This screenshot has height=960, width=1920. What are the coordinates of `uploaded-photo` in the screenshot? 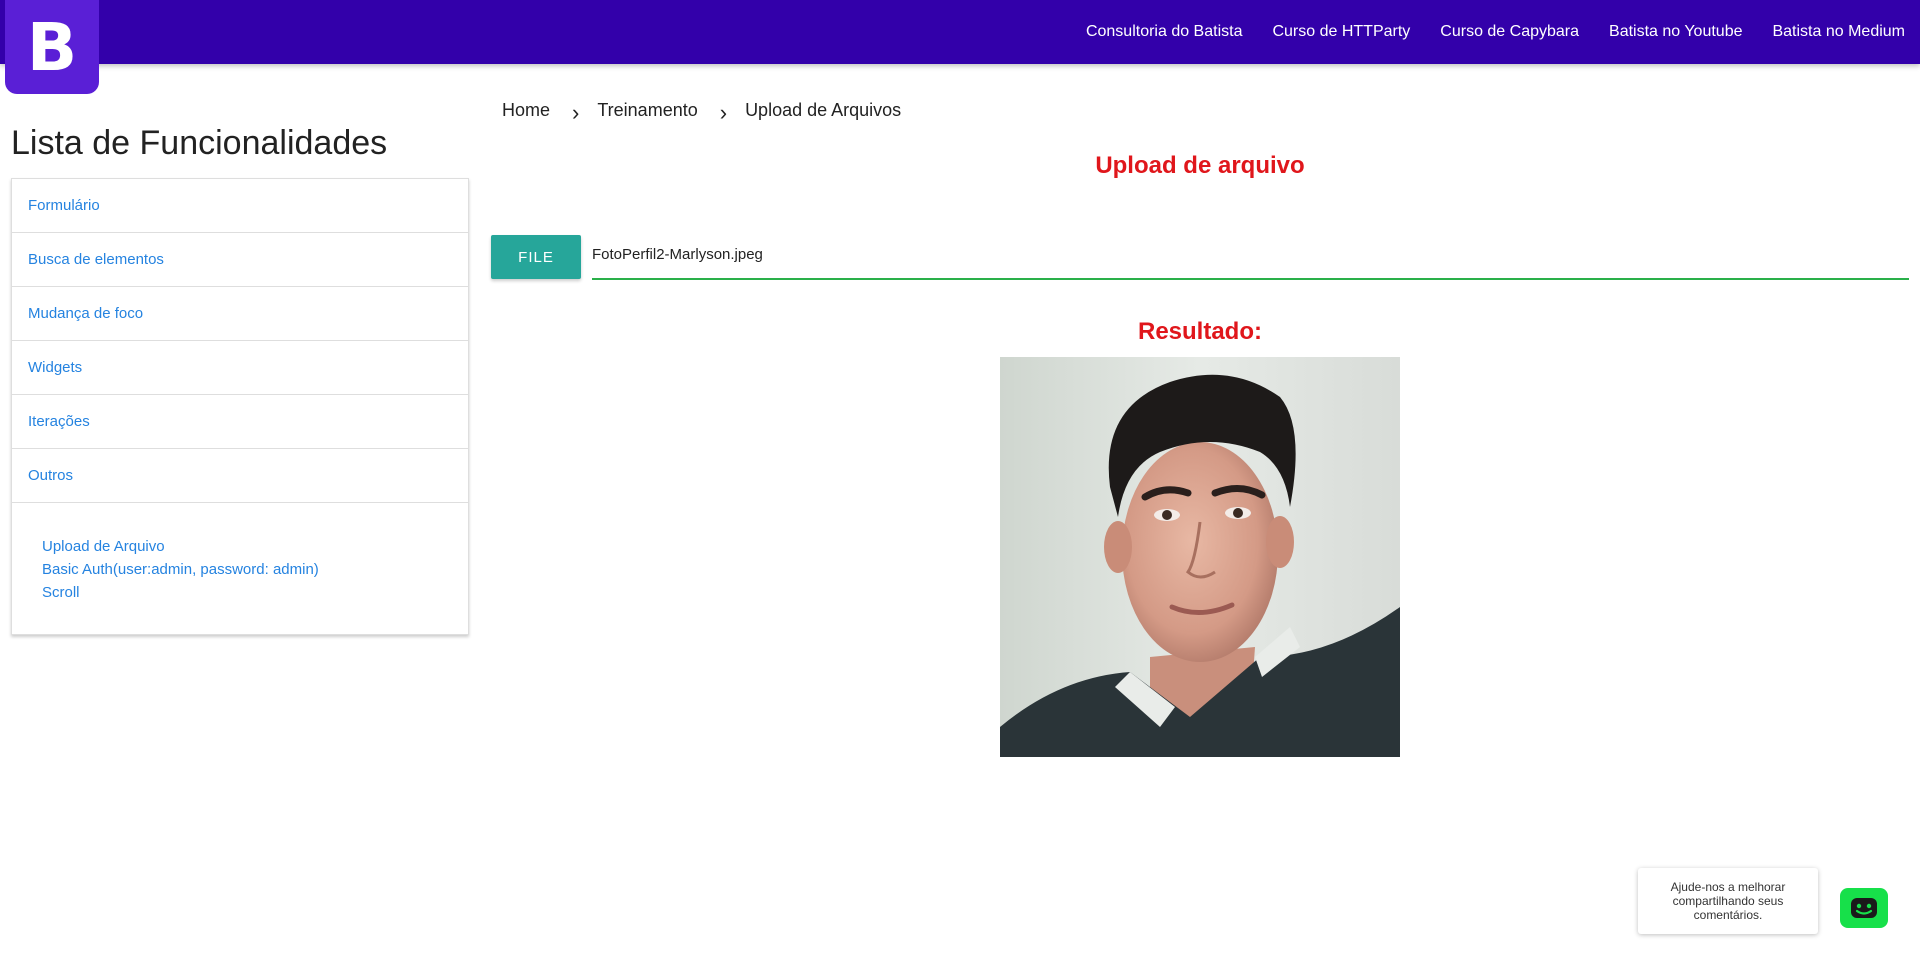 It's located at (1200, 557).